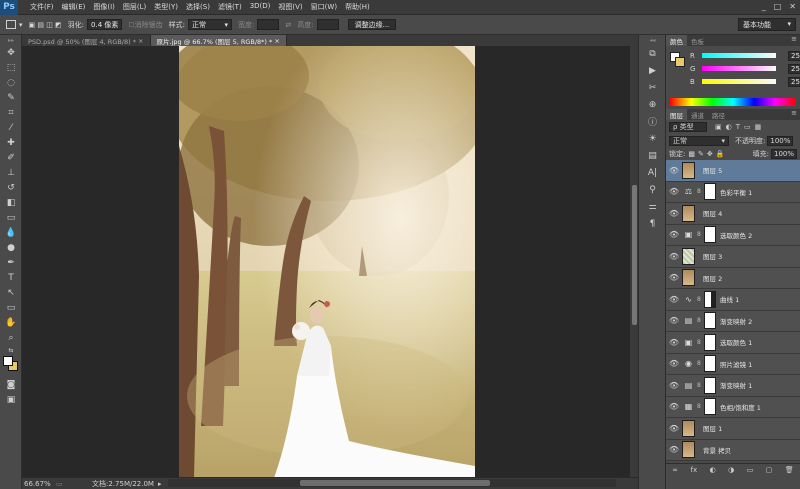 The image size is (800, 489). Describe the element at coordinates (733, 343) in the screenshot. I see `layer-row: 👁 ▣ 8 选取颜色 1` at that location.